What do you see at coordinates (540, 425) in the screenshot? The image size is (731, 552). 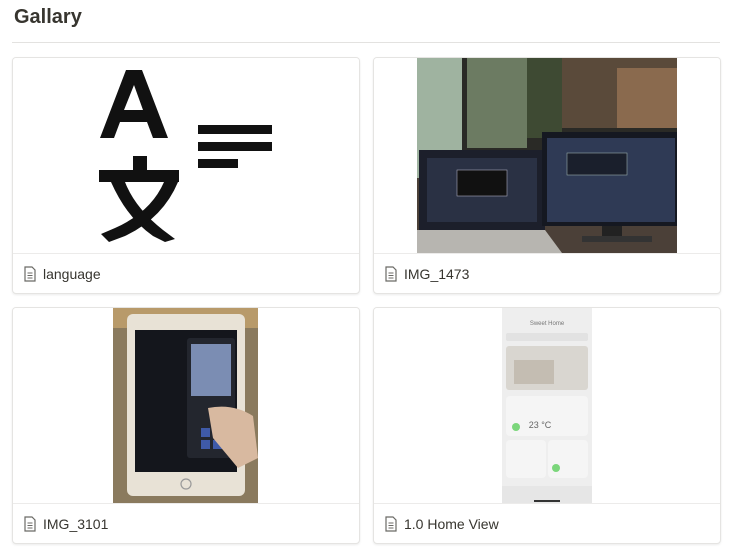 I see `home-screen-temperature: 23 °C` at bounding box center [540, 425].